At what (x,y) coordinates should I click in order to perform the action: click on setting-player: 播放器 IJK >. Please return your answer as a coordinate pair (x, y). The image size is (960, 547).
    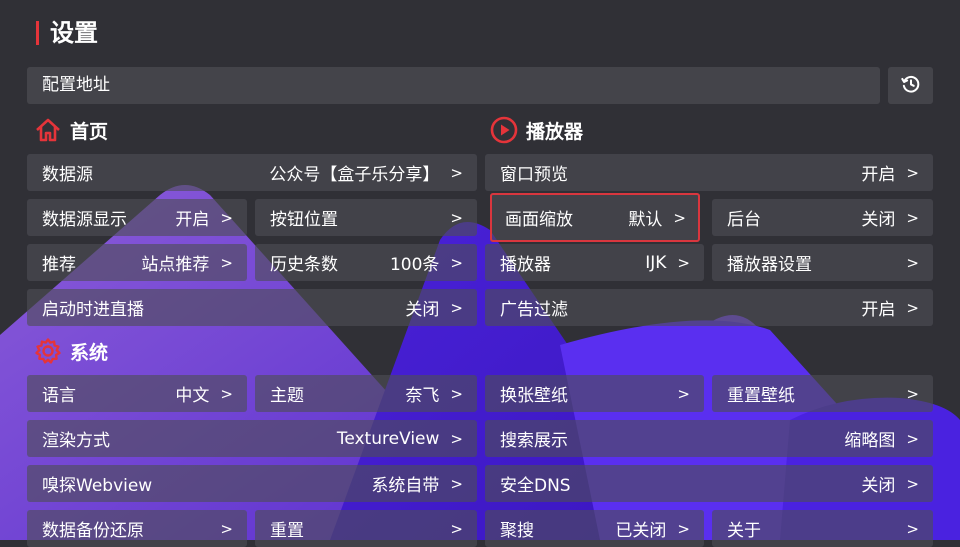
    Looking at the image, I should click on (594, 262).